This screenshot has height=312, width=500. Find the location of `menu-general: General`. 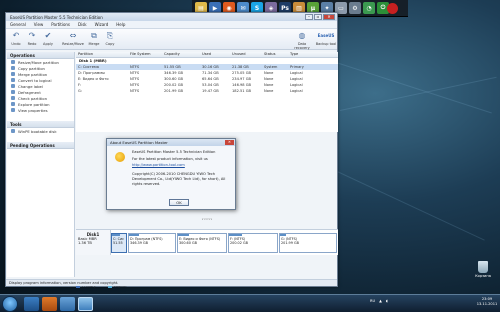

menu-general: General is located at coordinates (18, 24).